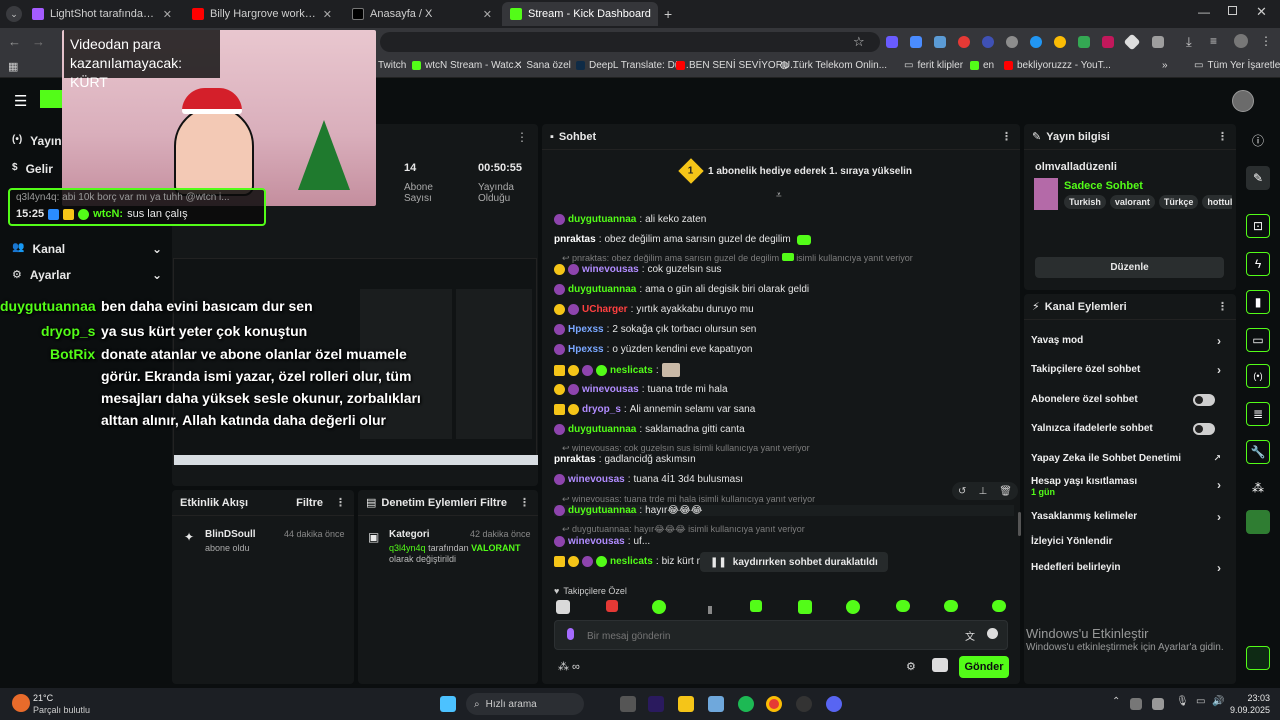 Image resolution: width=1280 pixels, height=720 pixels. Describe the element at coordinates (38, 41) in the screenshot. I see `forward-icon: →` at that location.